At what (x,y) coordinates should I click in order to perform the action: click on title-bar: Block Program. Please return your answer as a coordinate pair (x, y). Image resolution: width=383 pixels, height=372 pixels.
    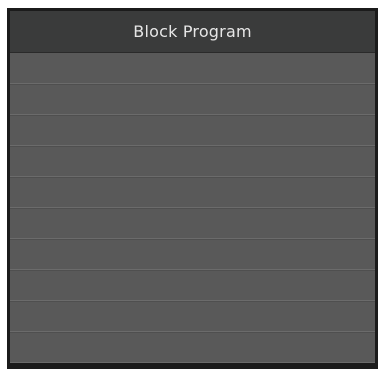
    Looking at the image, I should click on (192, 32).